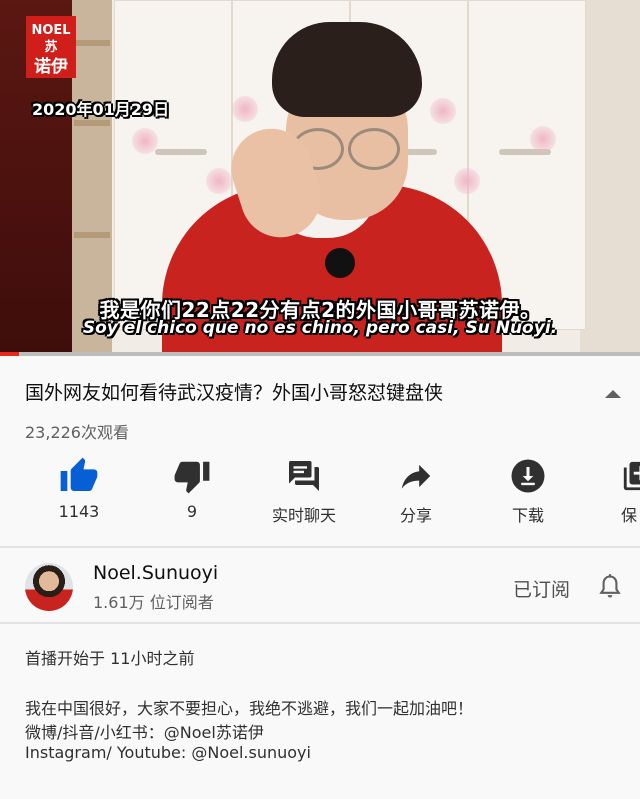  What do you see at coordinates (527, 515) in the screenshot?
I see `download-label: 下载` at bounding box center [527, 515].